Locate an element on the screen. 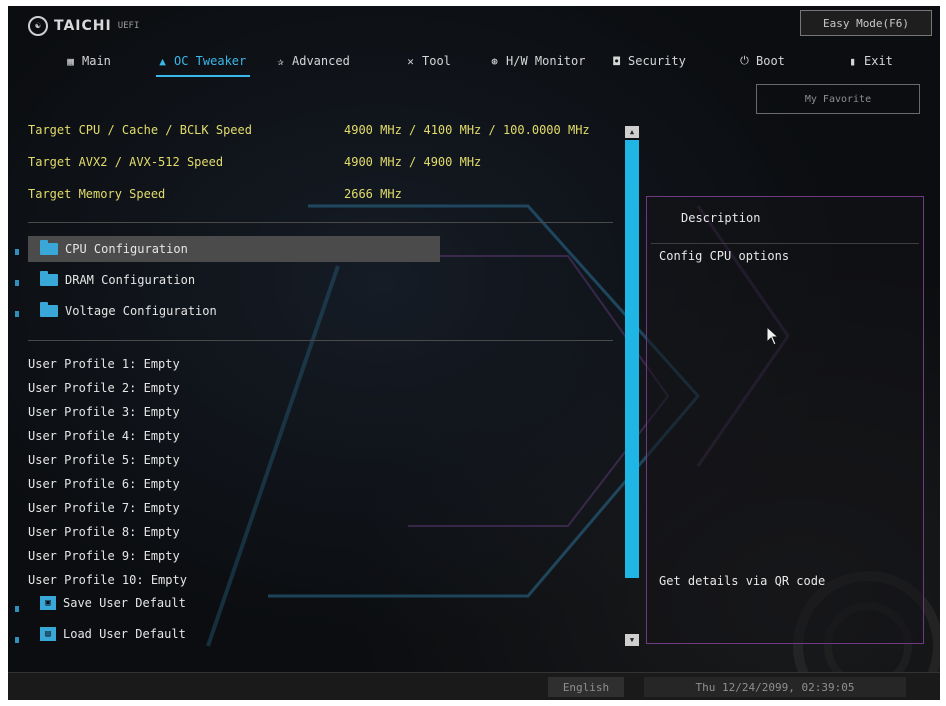 This screenshot has height=706, width=946. tab-security-label: Security is located at coordinates (657, 61).